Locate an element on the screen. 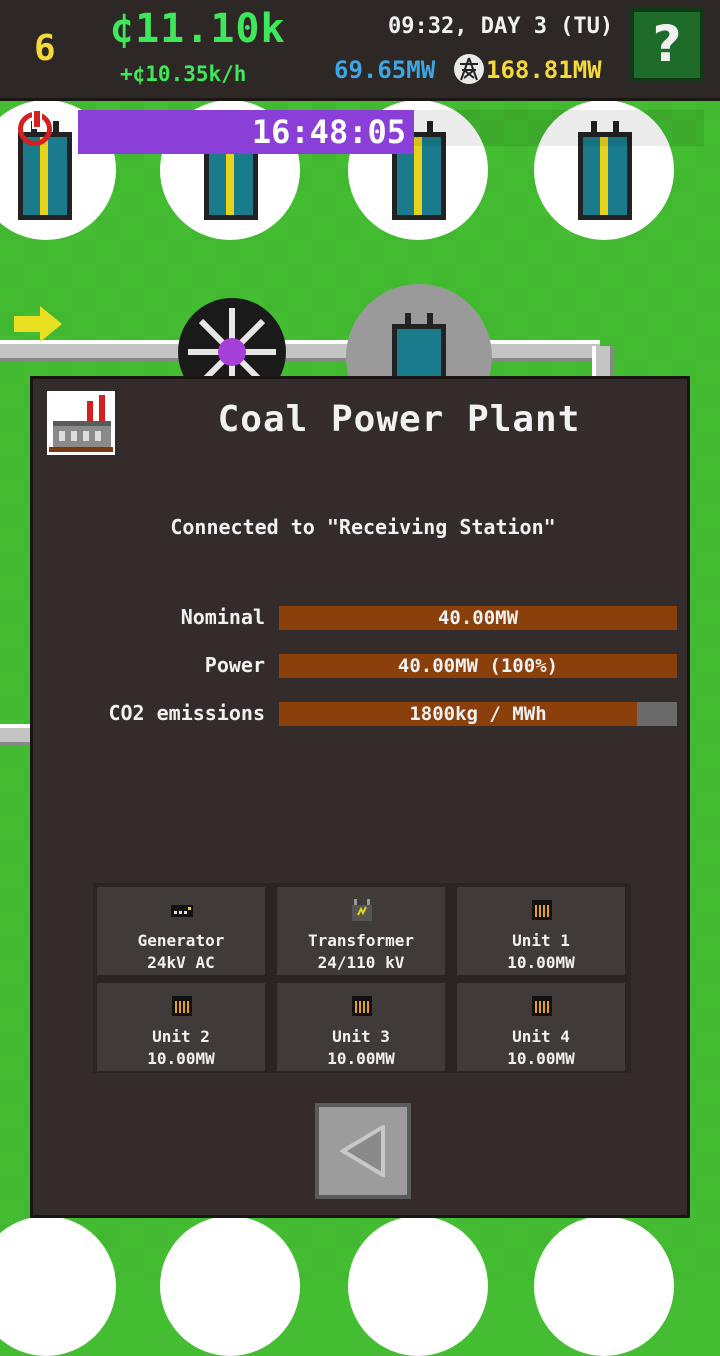 The width and height of the screenshot is (720, 1356). component-name: Unit 3 is located at coordinates (361, 1036).